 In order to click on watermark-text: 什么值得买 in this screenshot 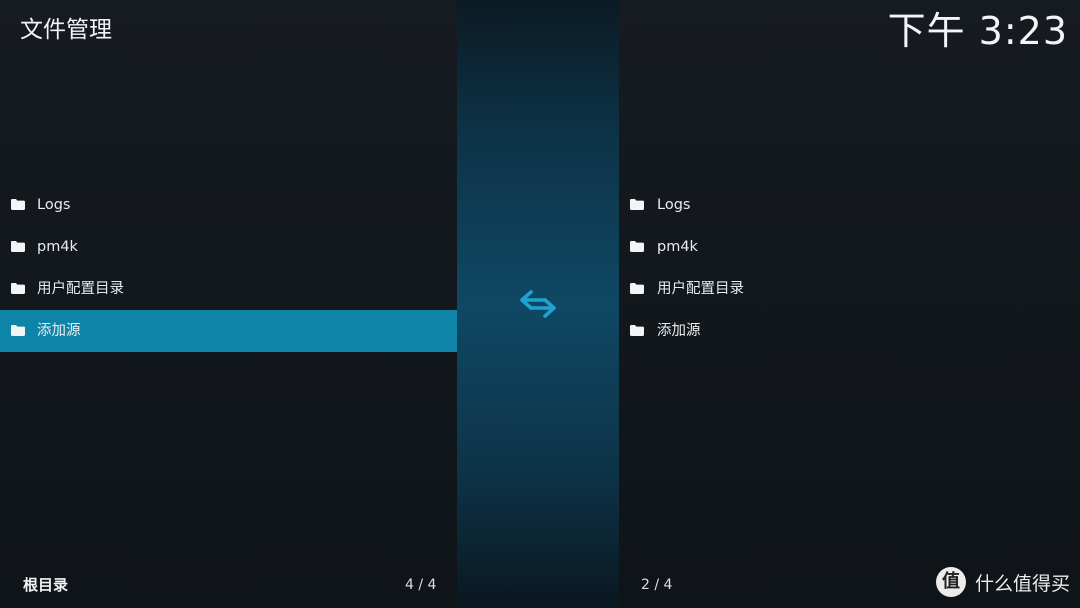, I will do `click(1022, 583)`.